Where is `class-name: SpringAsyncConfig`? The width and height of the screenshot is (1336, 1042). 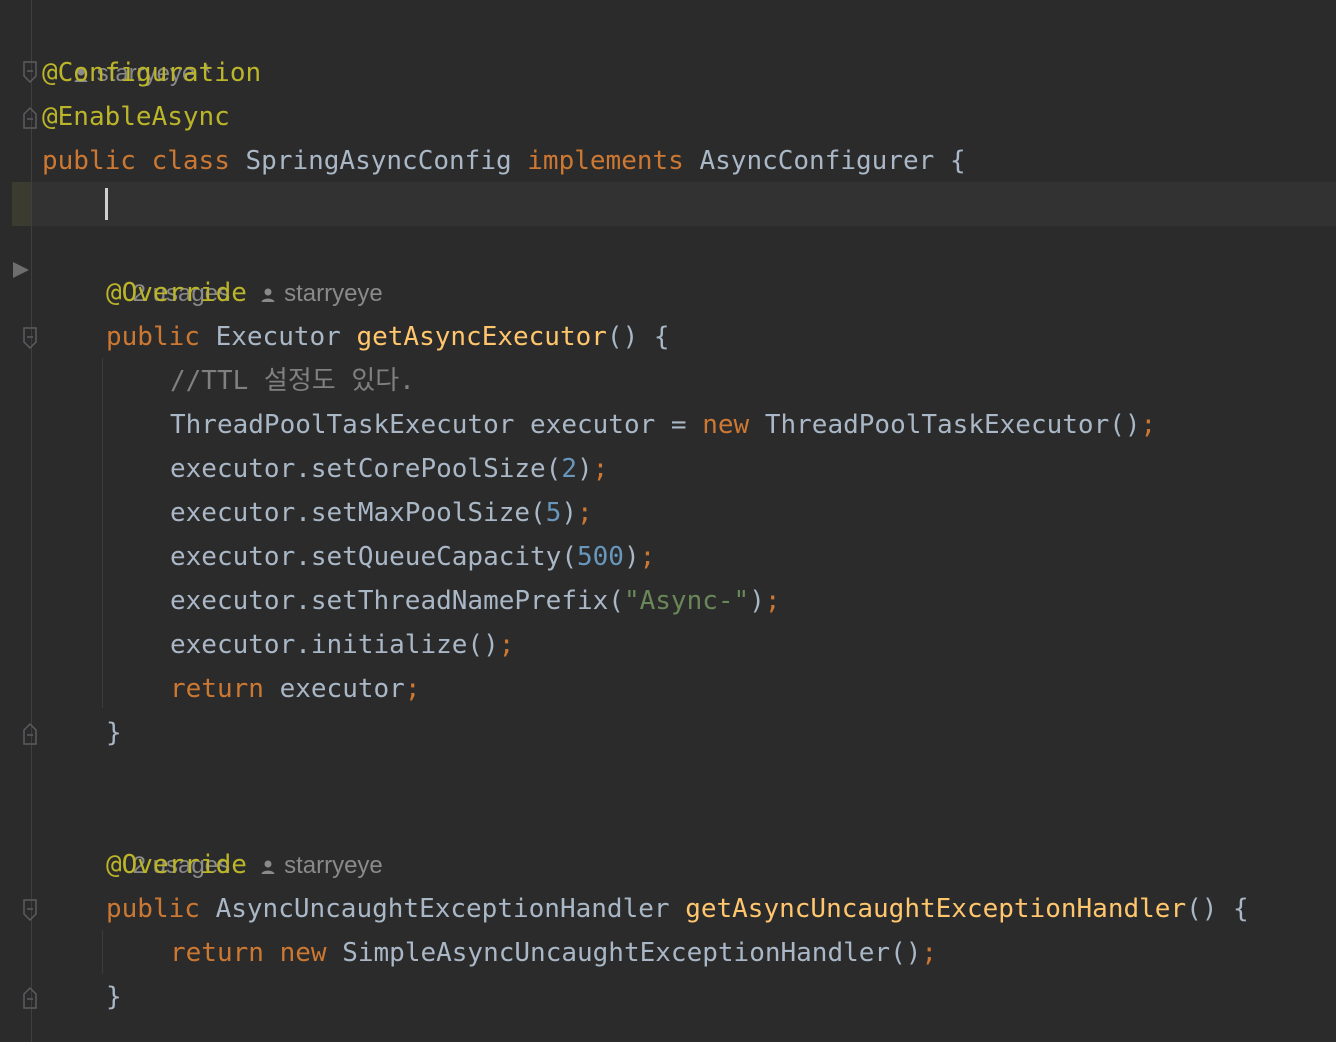 class-name: SpringAsyncConfig is located at coordinates (378, 161).